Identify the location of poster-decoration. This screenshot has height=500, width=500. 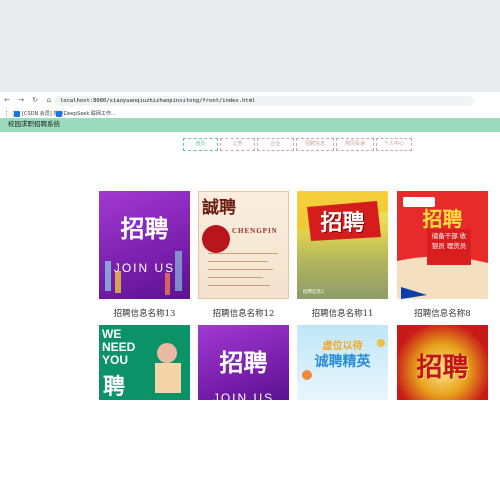
(143, 273).